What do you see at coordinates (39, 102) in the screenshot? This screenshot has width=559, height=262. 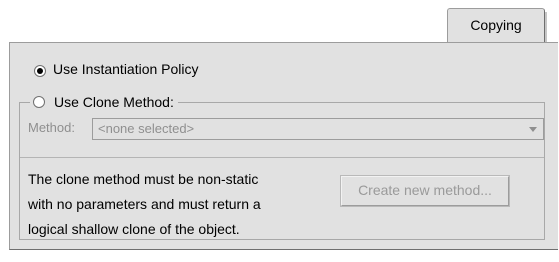 I see `clone-method-radio` at bounding box center [39, 102].